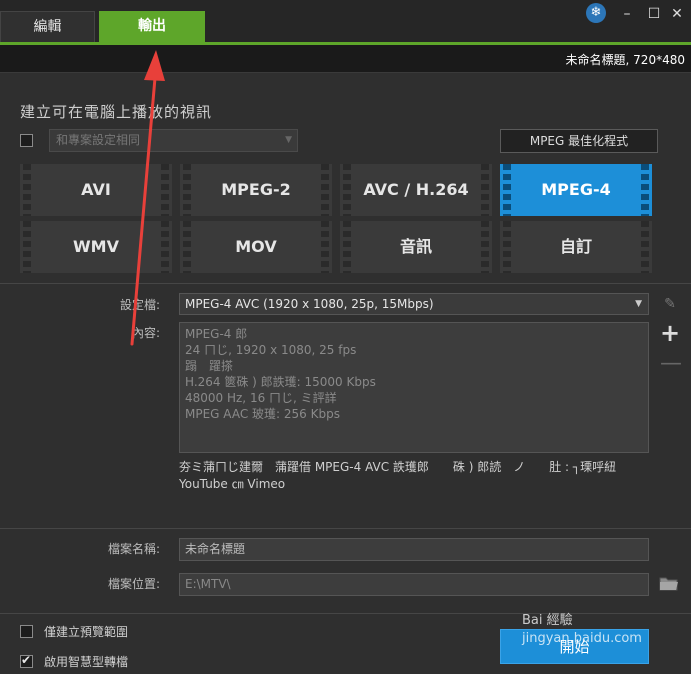 The height and width of the screenshot is (674, 691). What do you see at coordinates (47, 26) in the screenshot?
I see `tab-edit: 編輯` at bounding box center [47, 26].